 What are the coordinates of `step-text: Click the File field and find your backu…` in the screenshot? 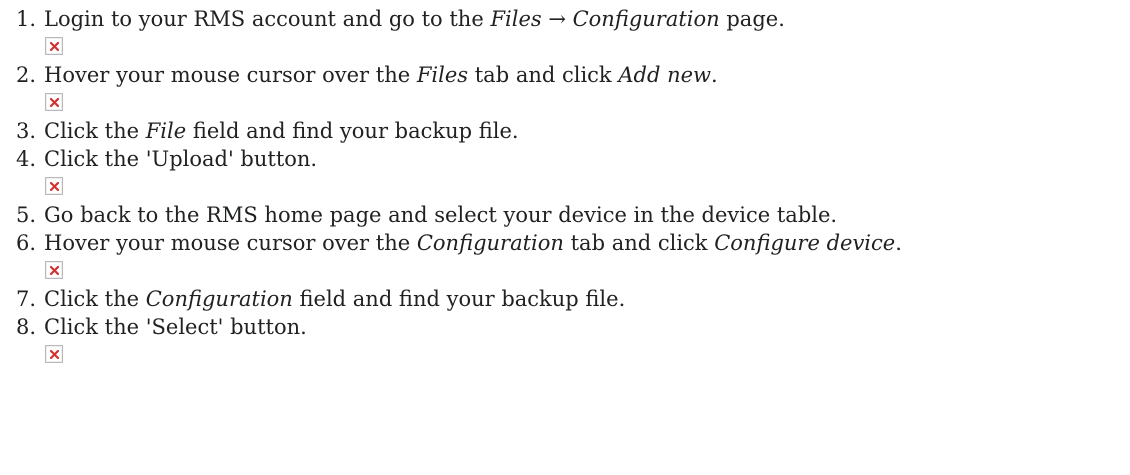 It's located at (281, 131).